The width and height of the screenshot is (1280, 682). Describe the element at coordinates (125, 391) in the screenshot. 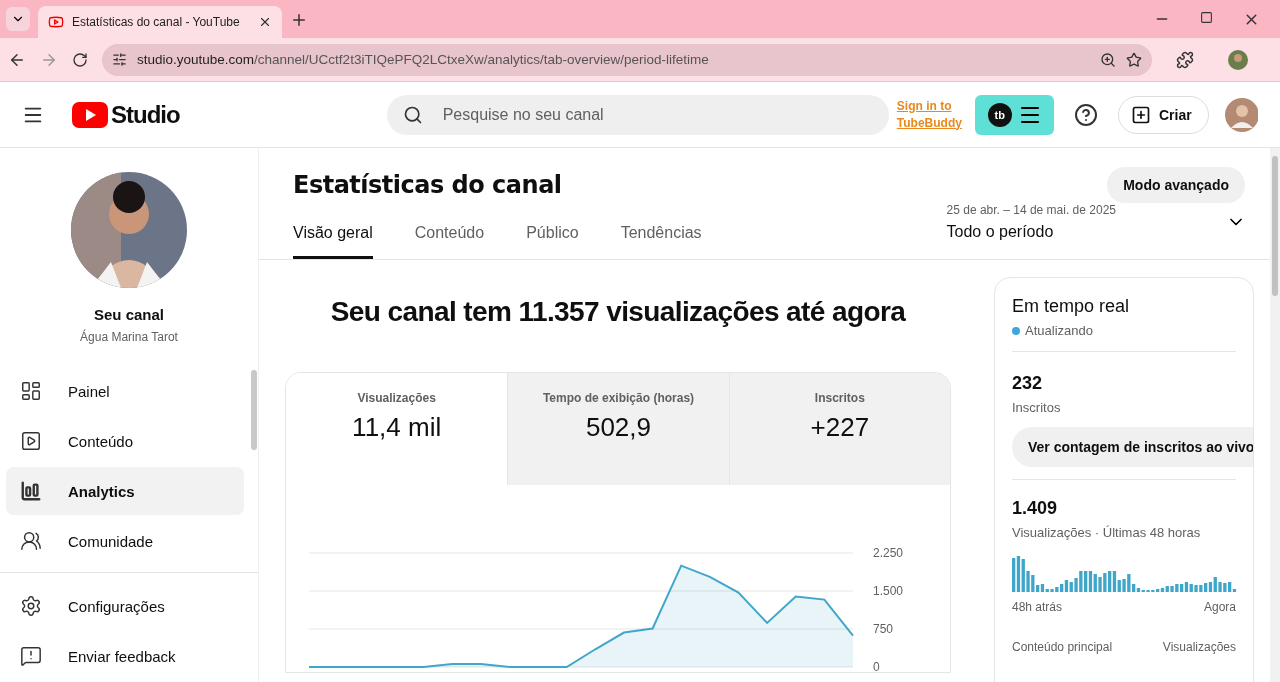

I see `nav-item: Painel` at that location.